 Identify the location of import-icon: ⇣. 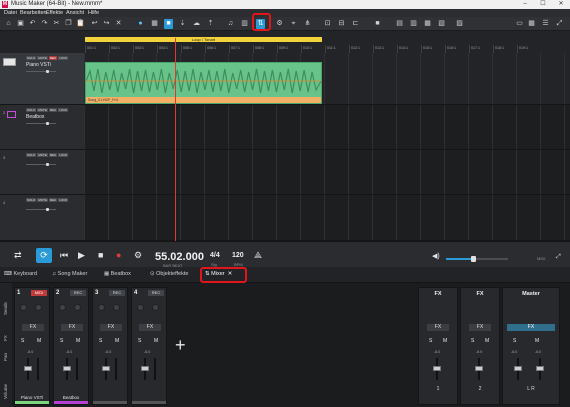
(182, 24).